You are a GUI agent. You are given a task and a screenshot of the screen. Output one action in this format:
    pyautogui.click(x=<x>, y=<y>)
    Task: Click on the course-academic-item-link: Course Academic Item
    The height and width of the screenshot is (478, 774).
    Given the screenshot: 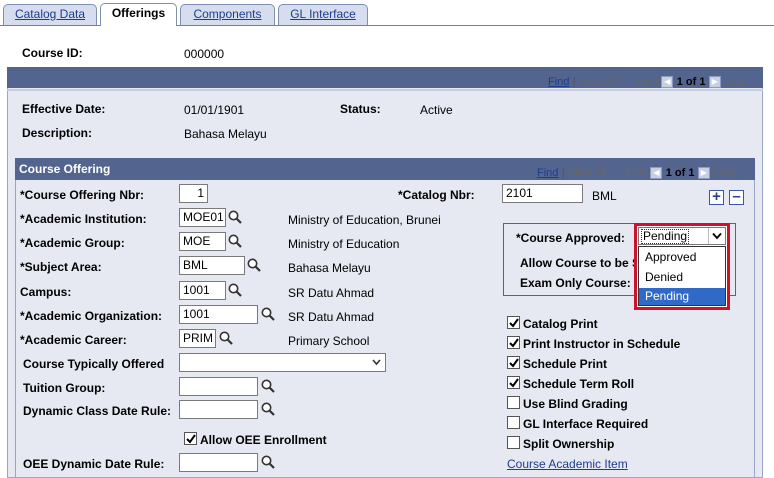 What is the action you would take?
    pyautogui.click(x=567, y=464)
    